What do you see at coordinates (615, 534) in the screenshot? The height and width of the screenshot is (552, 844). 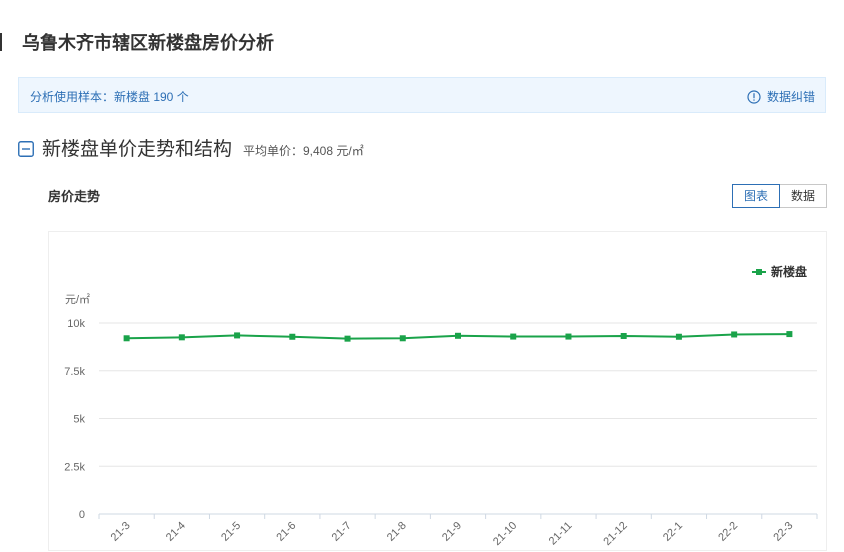 I see `x-tick-label: 21-12` at bounding box center [615, 534].